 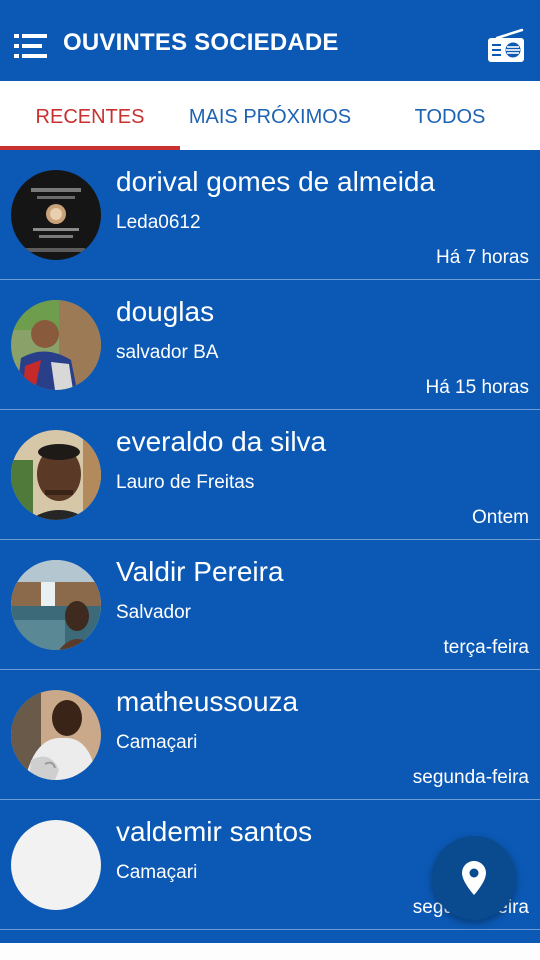 What do you see at coordinates (158, 222) in the screenshot?
I see `listener-city: Leda0612` at bounding box center [158, 222].